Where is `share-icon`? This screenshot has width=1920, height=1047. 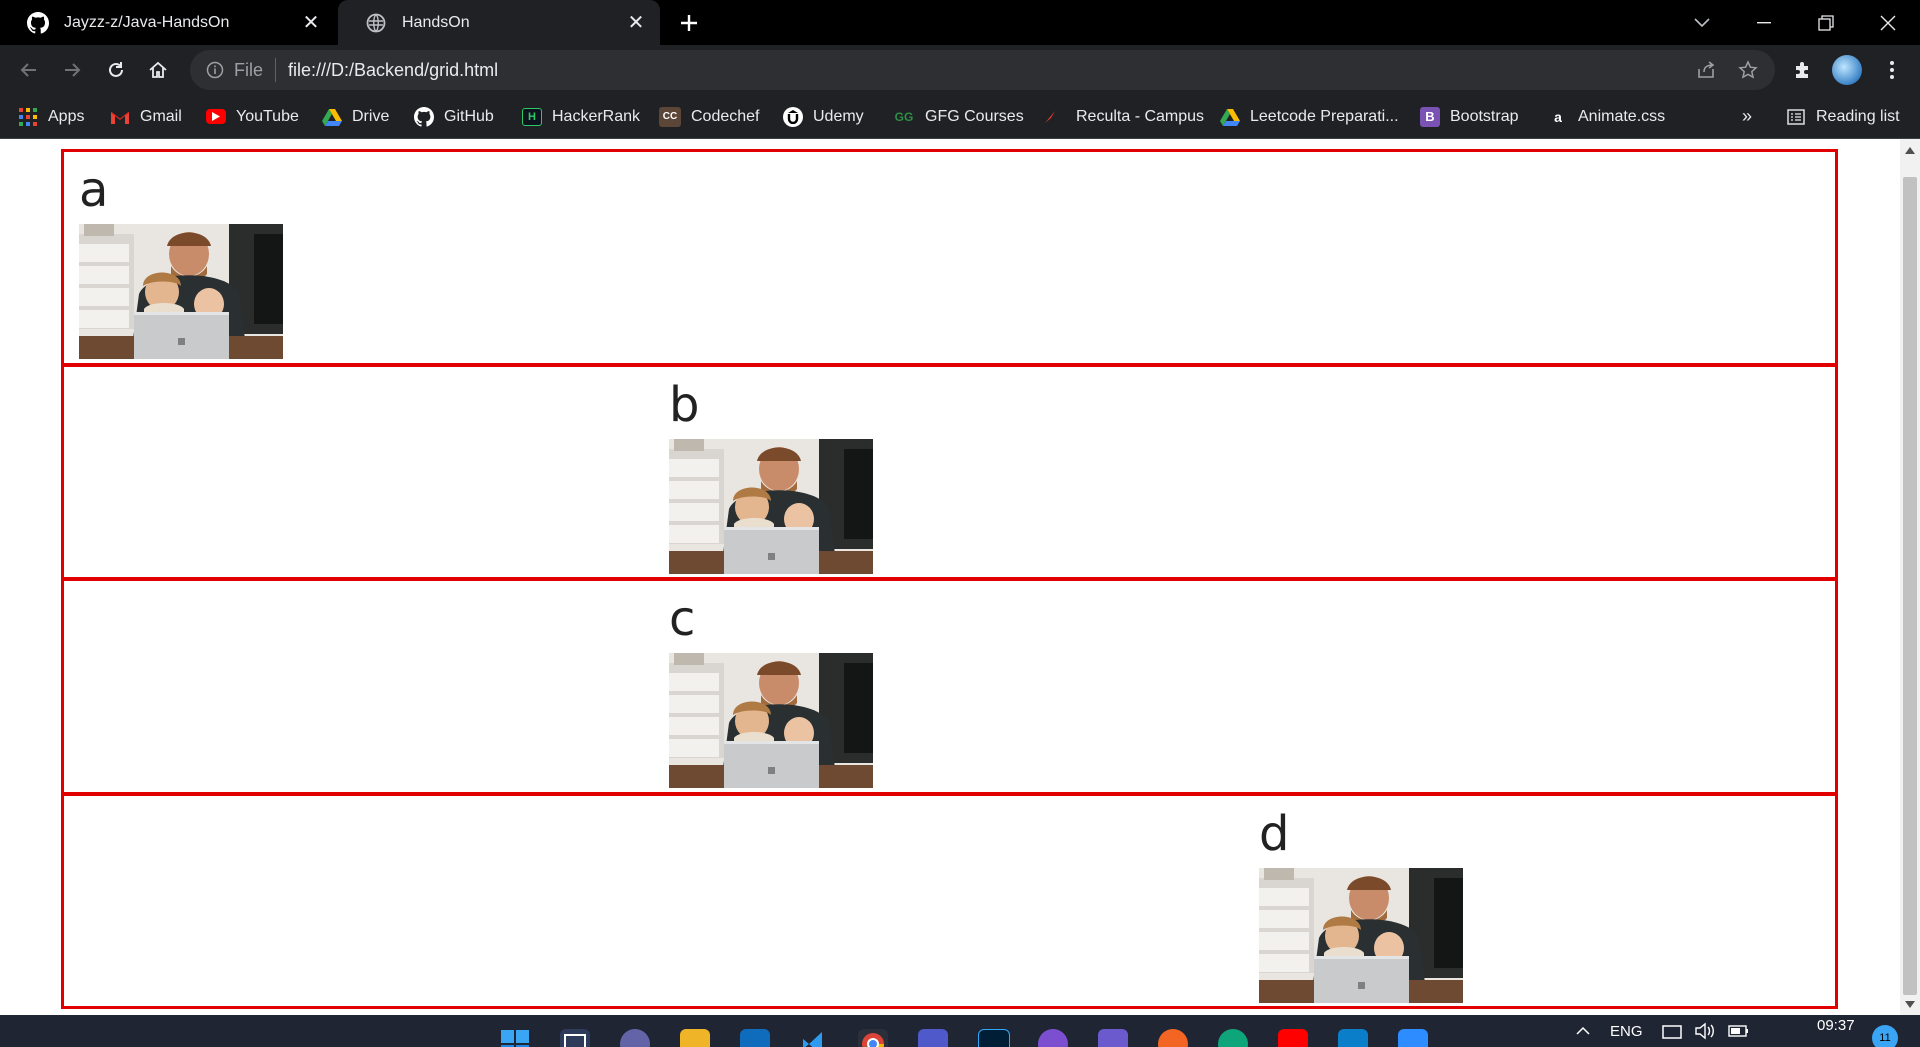
share-icon is located at coordinates (1706, 70).